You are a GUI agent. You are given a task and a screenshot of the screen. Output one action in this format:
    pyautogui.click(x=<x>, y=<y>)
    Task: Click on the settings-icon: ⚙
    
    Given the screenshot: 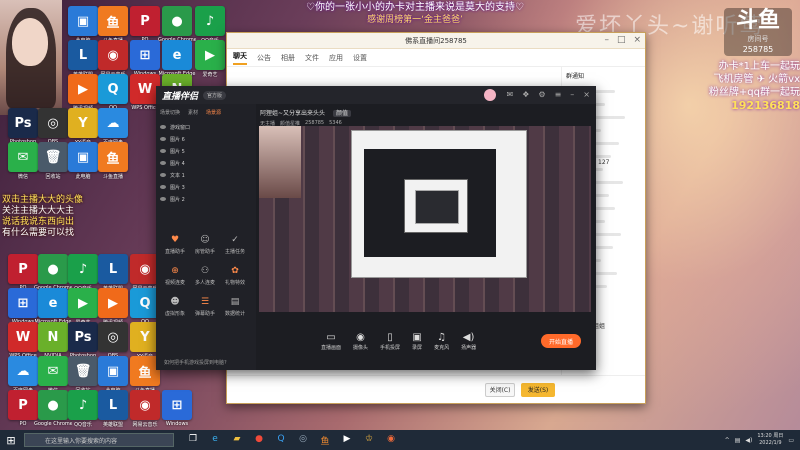 What is the action you would take?
    pyautogui.click(x=541, y=94)
    